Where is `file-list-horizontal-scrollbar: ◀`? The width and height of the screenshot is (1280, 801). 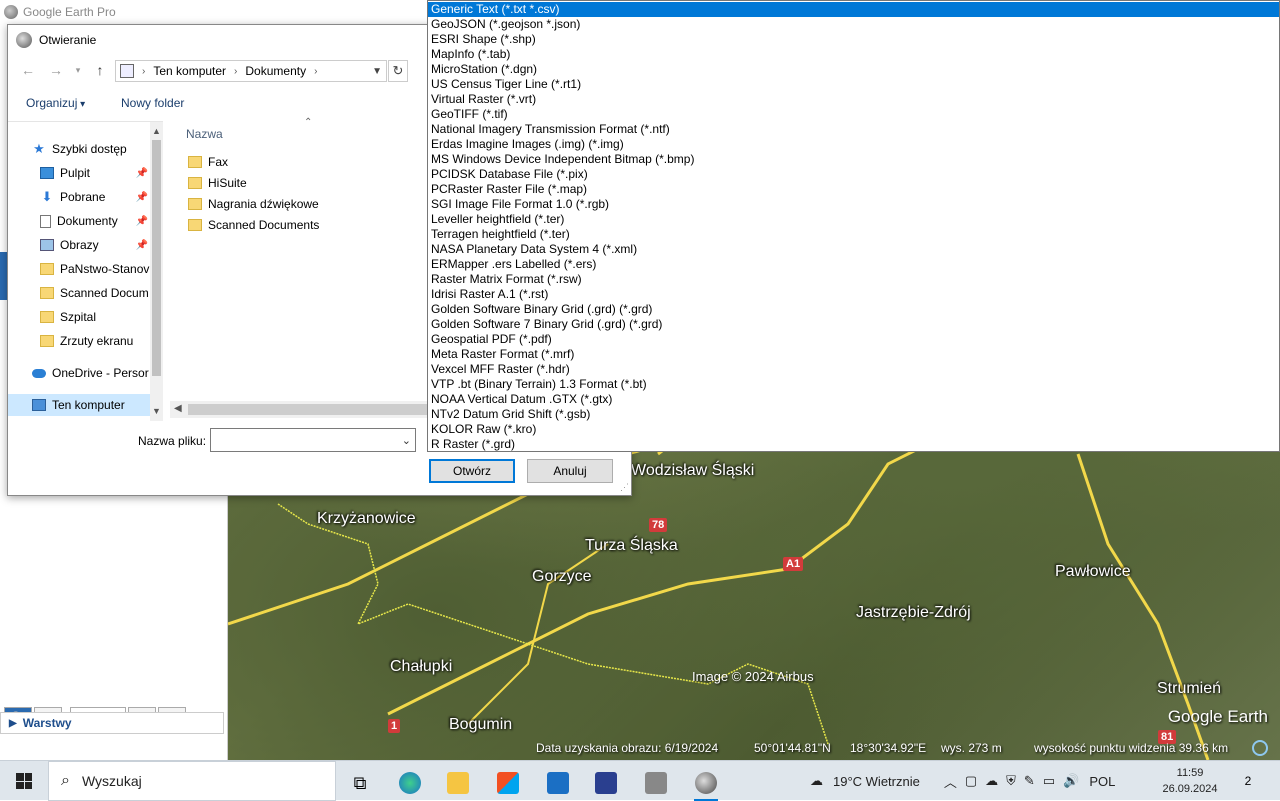 file-list-horizontal-scrollbar: ◀ is located at coordinates (301, 409).